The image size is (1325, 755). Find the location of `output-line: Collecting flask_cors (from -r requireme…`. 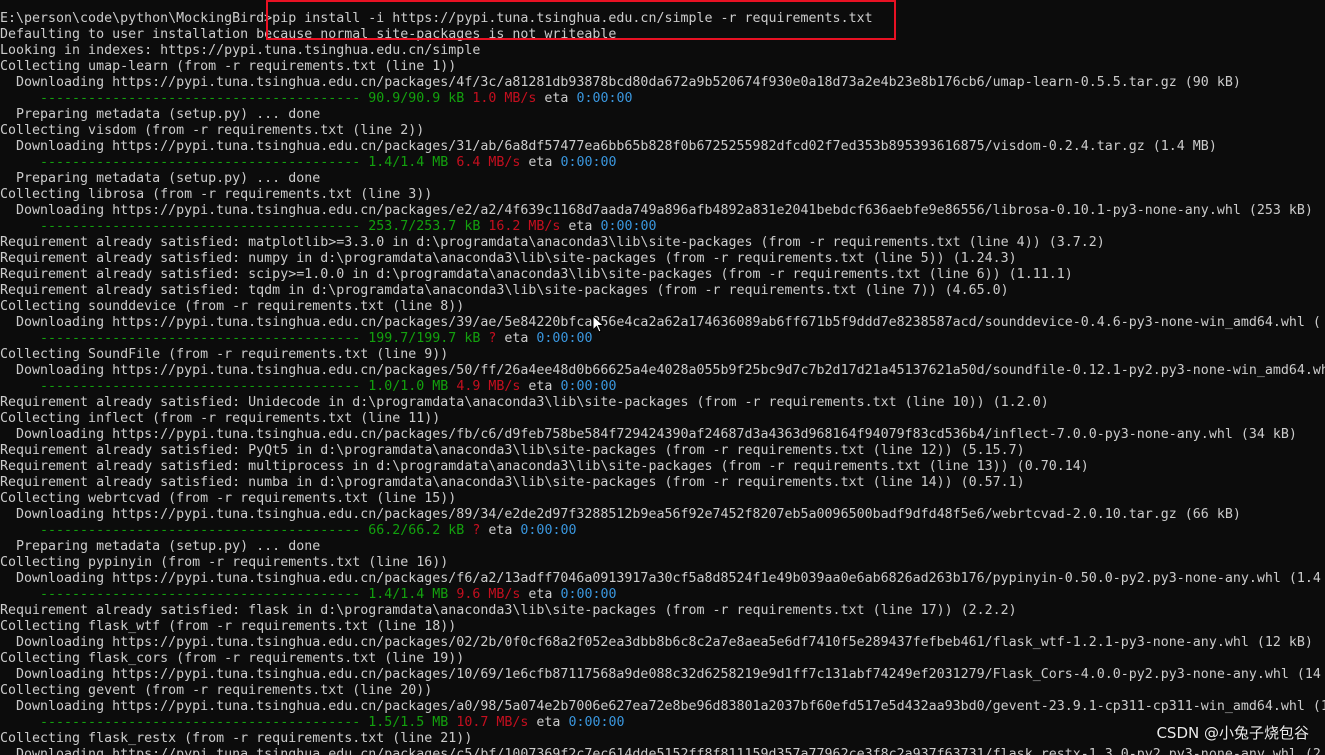

output-line: Collecting flask_cors (from -r requireme… is located at coordinates (232, 658).